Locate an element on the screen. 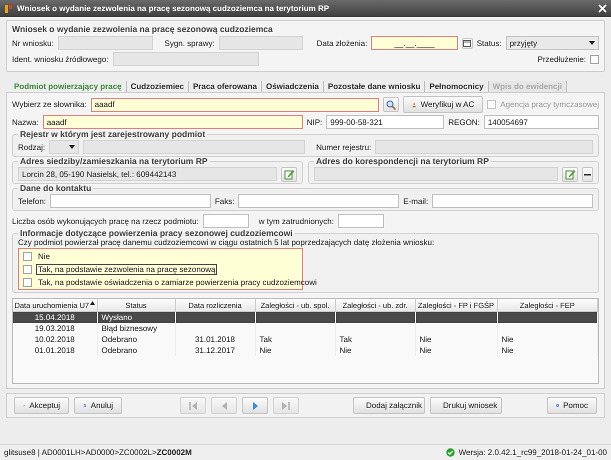 The image size is (611, 460). table-cell: 19.03.2018 is located at coordinates (55, 328).